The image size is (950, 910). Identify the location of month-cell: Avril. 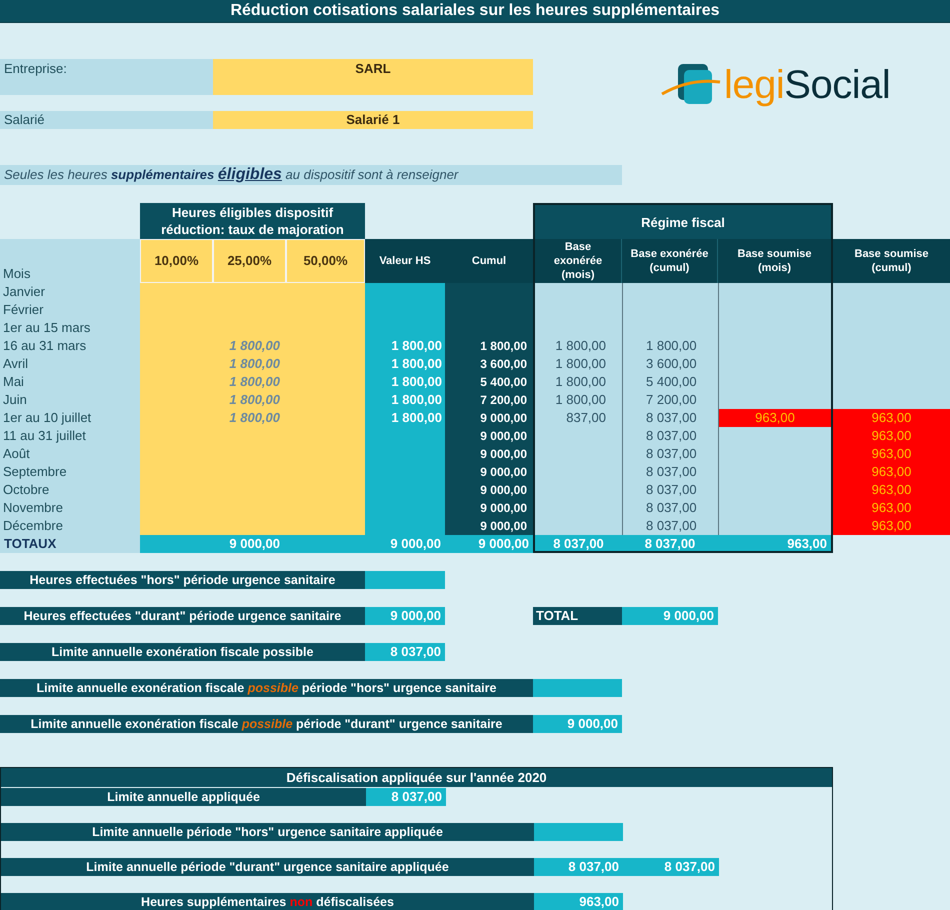
(70, 364).